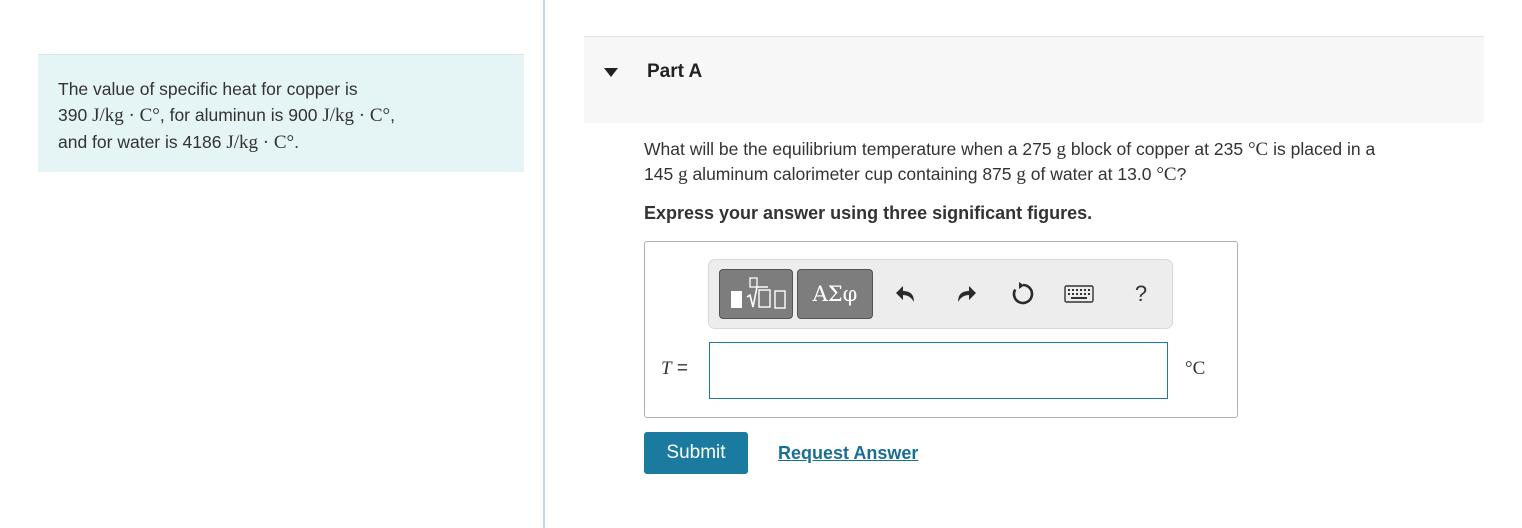 This screenshot has height=528, width=1522. I want to click on water-mass: 875, so click(997, 174).